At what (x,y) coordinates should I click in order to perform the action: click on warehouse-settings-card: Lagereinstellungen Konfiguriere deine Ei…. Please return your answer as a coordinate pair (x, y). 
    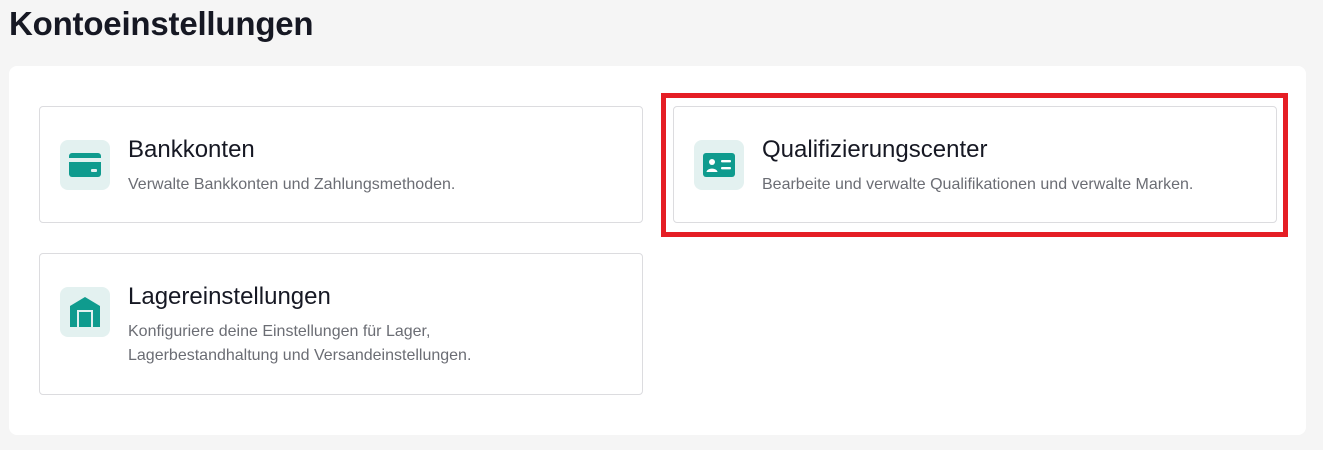
    Looking at the image, I should click on (341, 324).